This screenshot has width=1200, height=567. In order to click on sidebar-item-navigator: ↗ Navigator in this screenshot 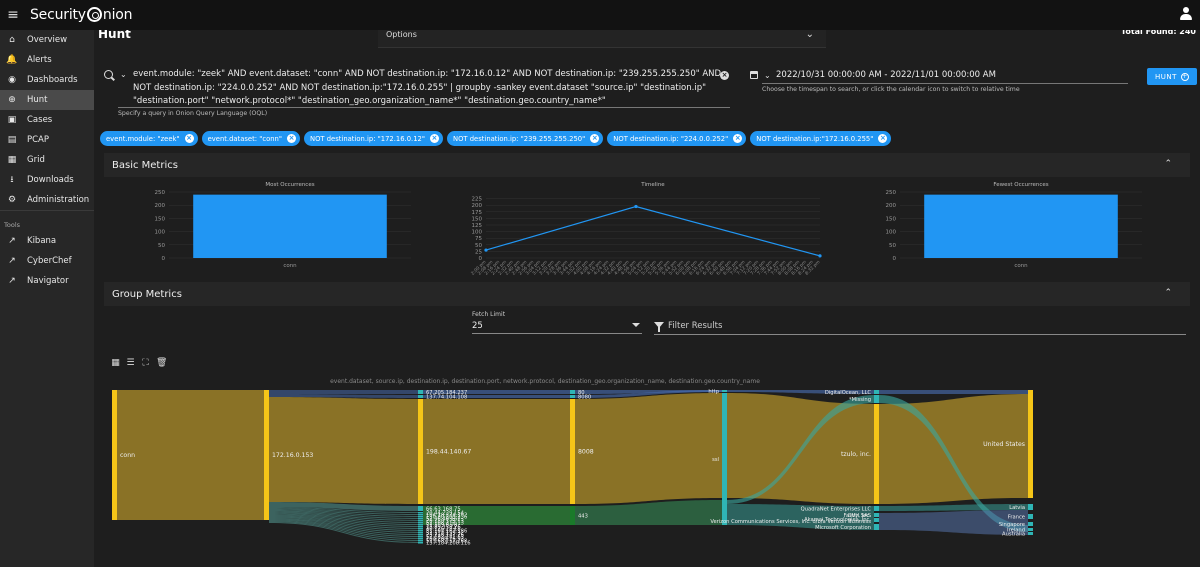, I will do `click(47, 281)`.